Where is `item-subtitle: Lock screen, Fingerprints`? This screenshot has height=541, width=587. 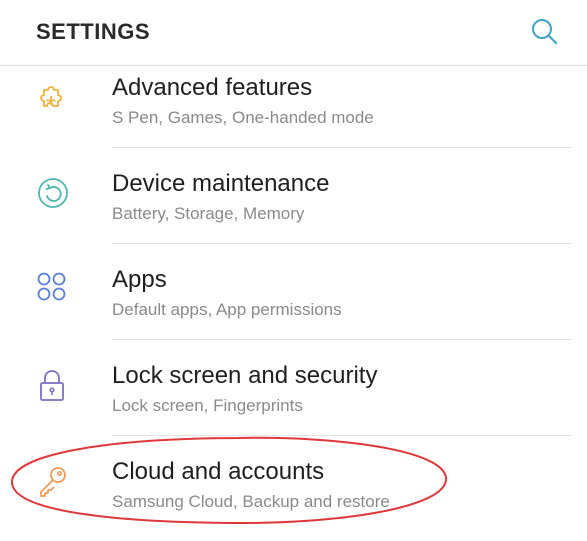
item-subtitle: Lock screen, Fingerprints is located at coordinates (207, 405).